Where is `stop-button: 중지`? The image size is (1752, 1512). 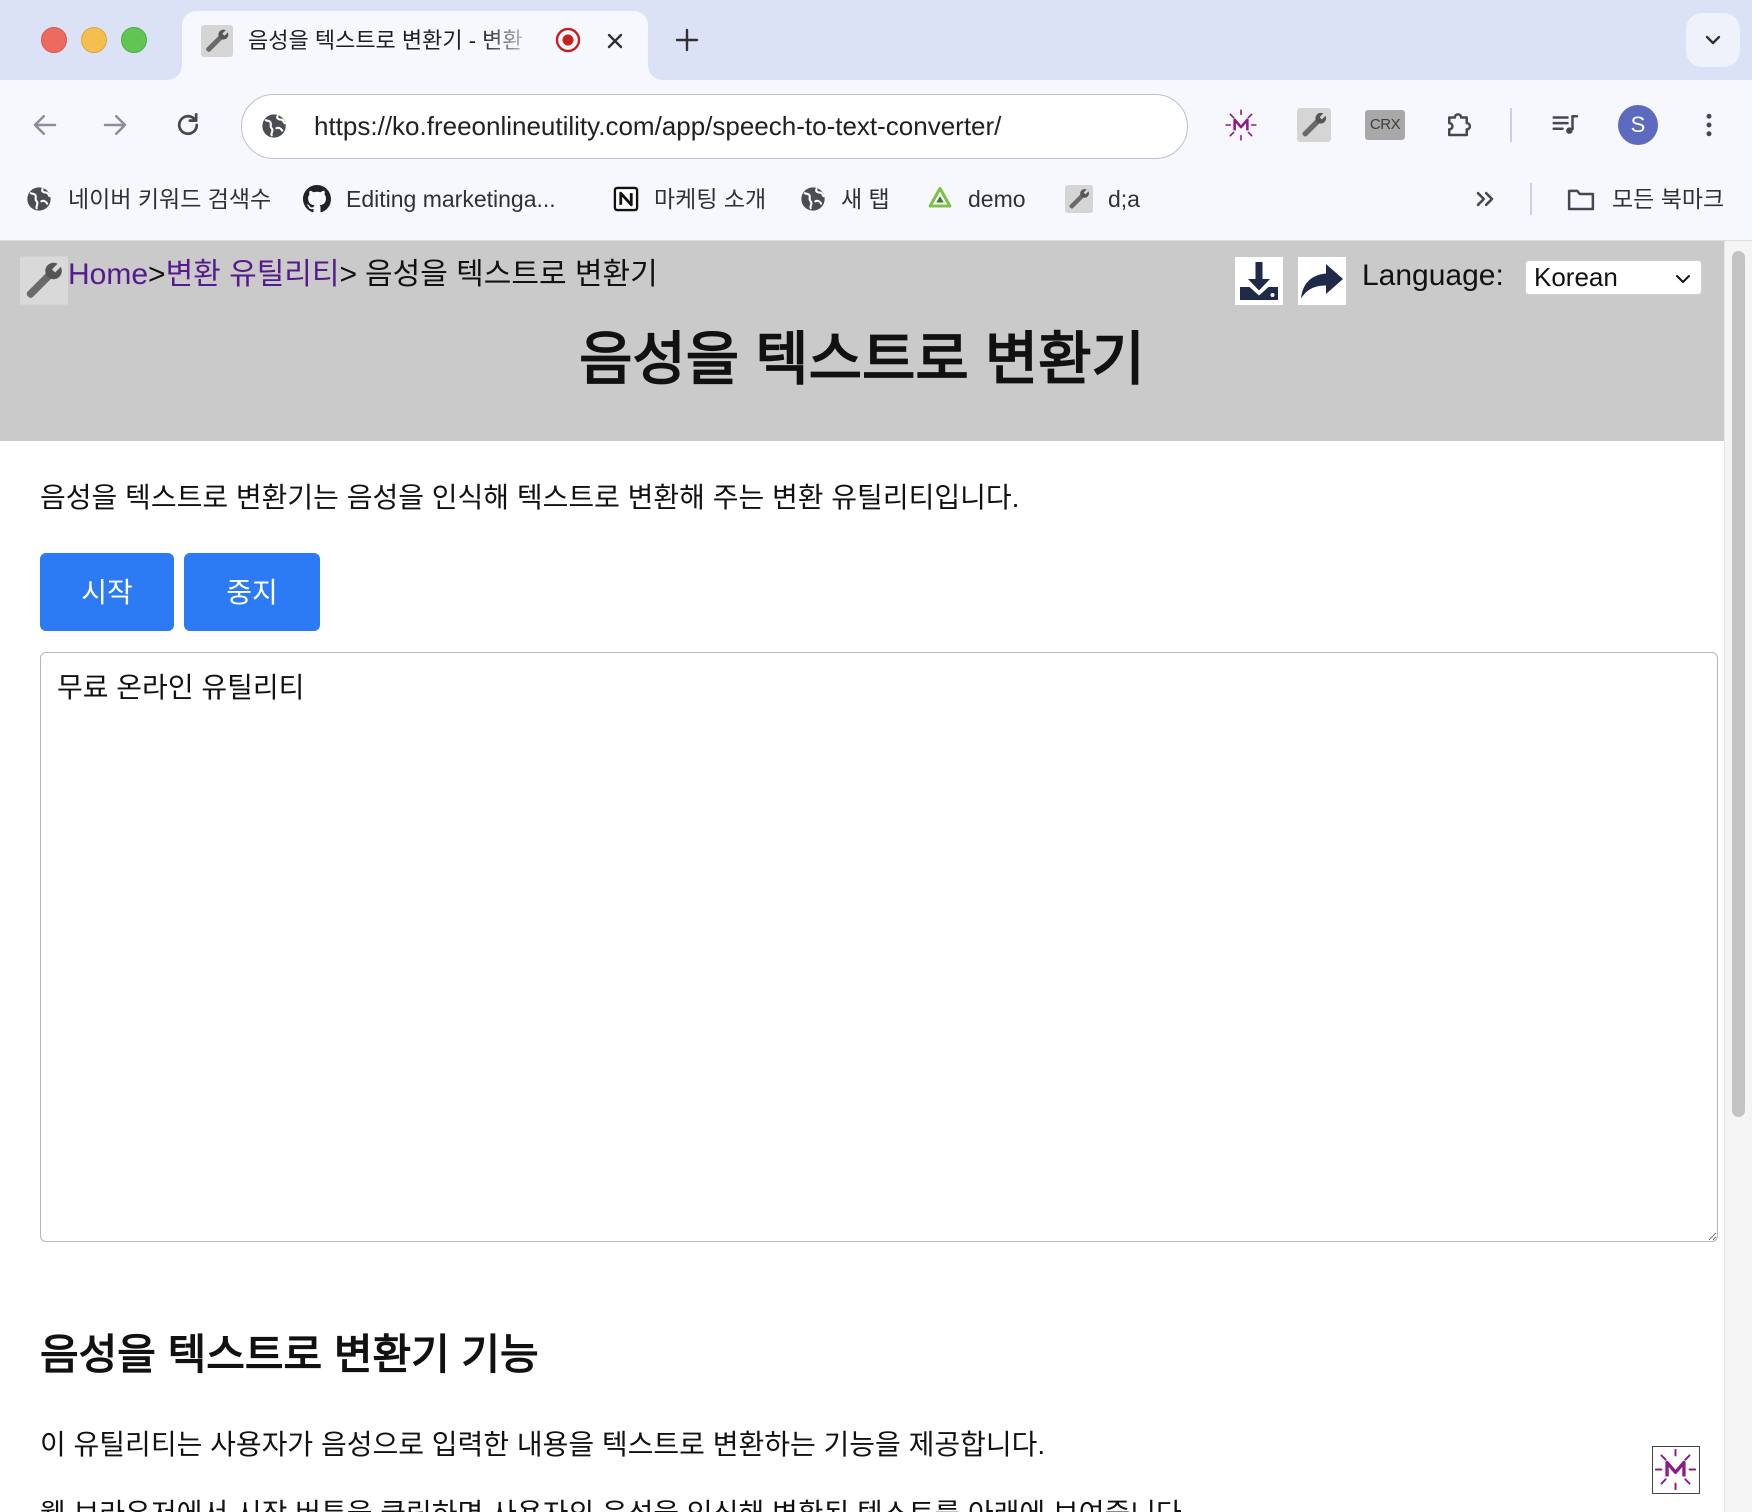 stop-button: 중지 is located at coordinates (252, 592).